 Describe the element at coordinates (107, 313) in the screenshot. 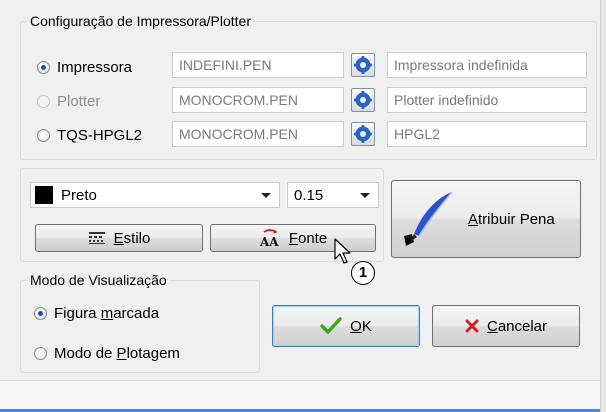

I see `radio-figura-marcada-label: Figura marcada` at that location.